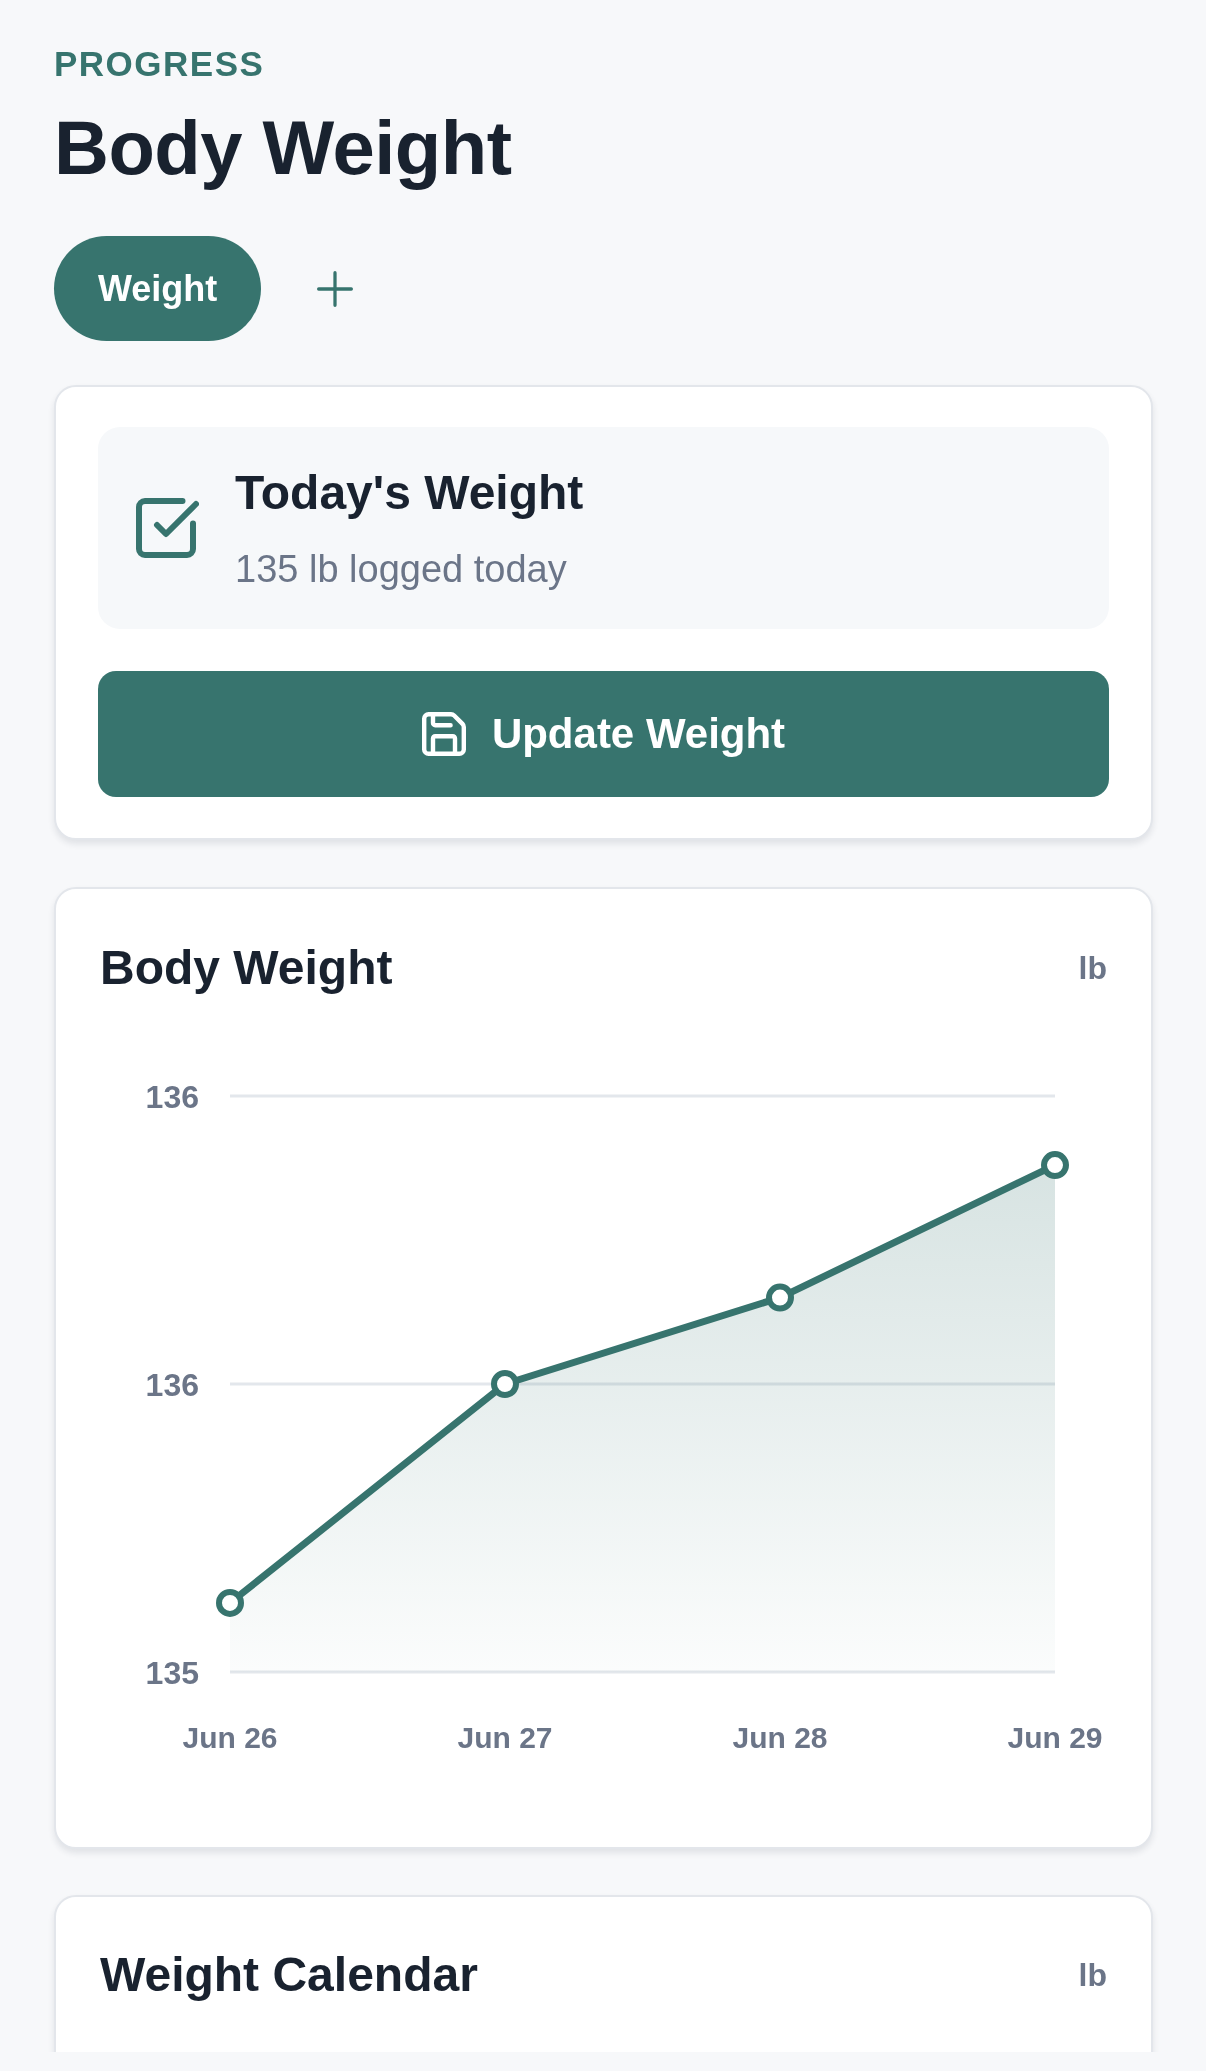  Describe the element at coordinates (159, 64) in the screenshot. I see `section-label: PROGRESS` at that location.